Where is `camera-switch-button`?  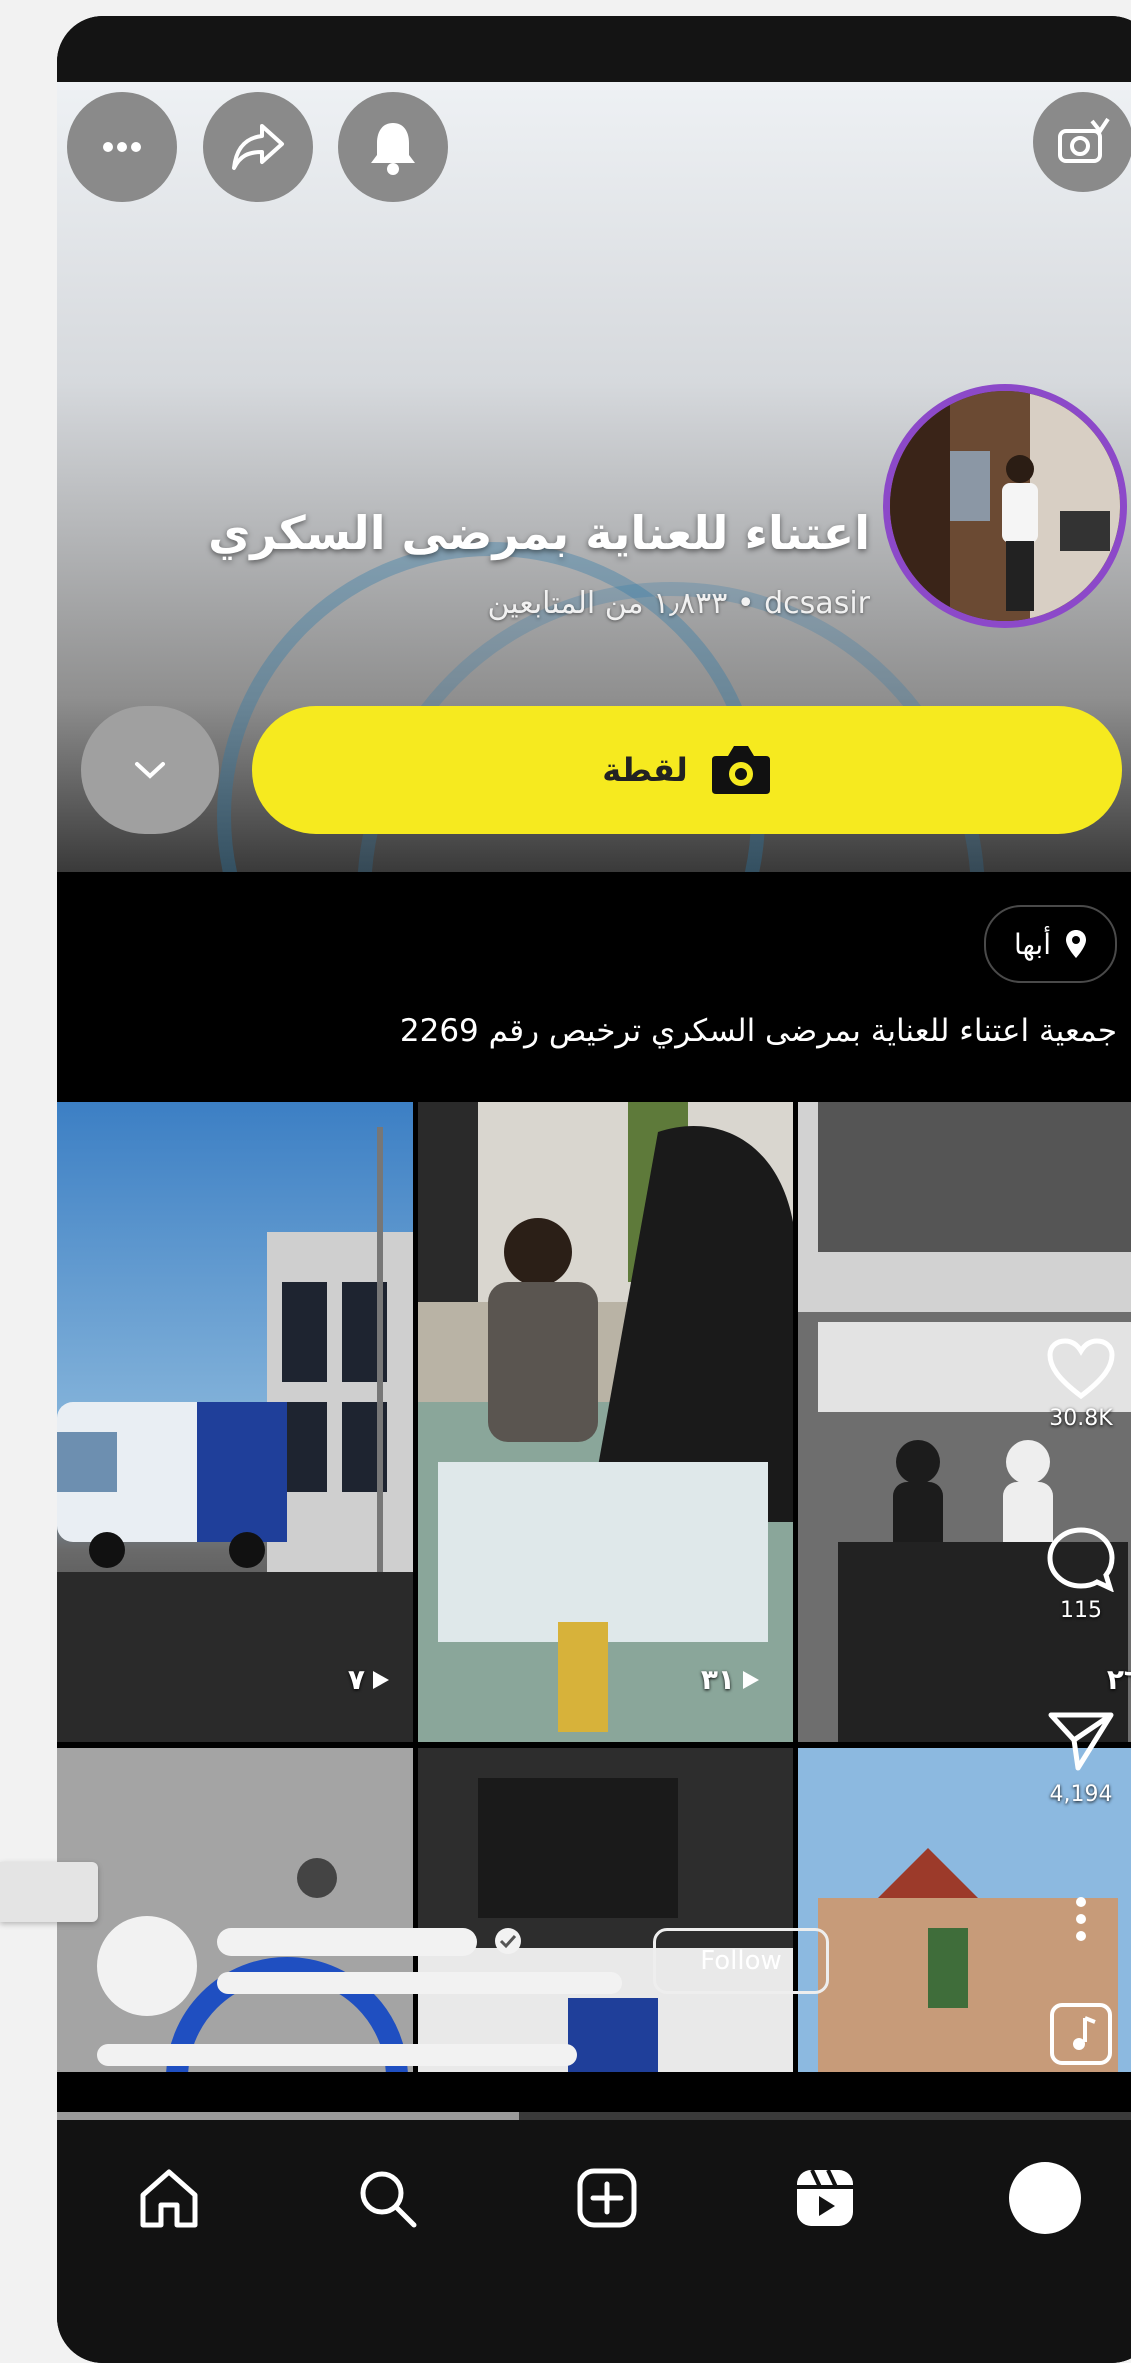
camera-switch-button is located at coordinates (1082, 142).